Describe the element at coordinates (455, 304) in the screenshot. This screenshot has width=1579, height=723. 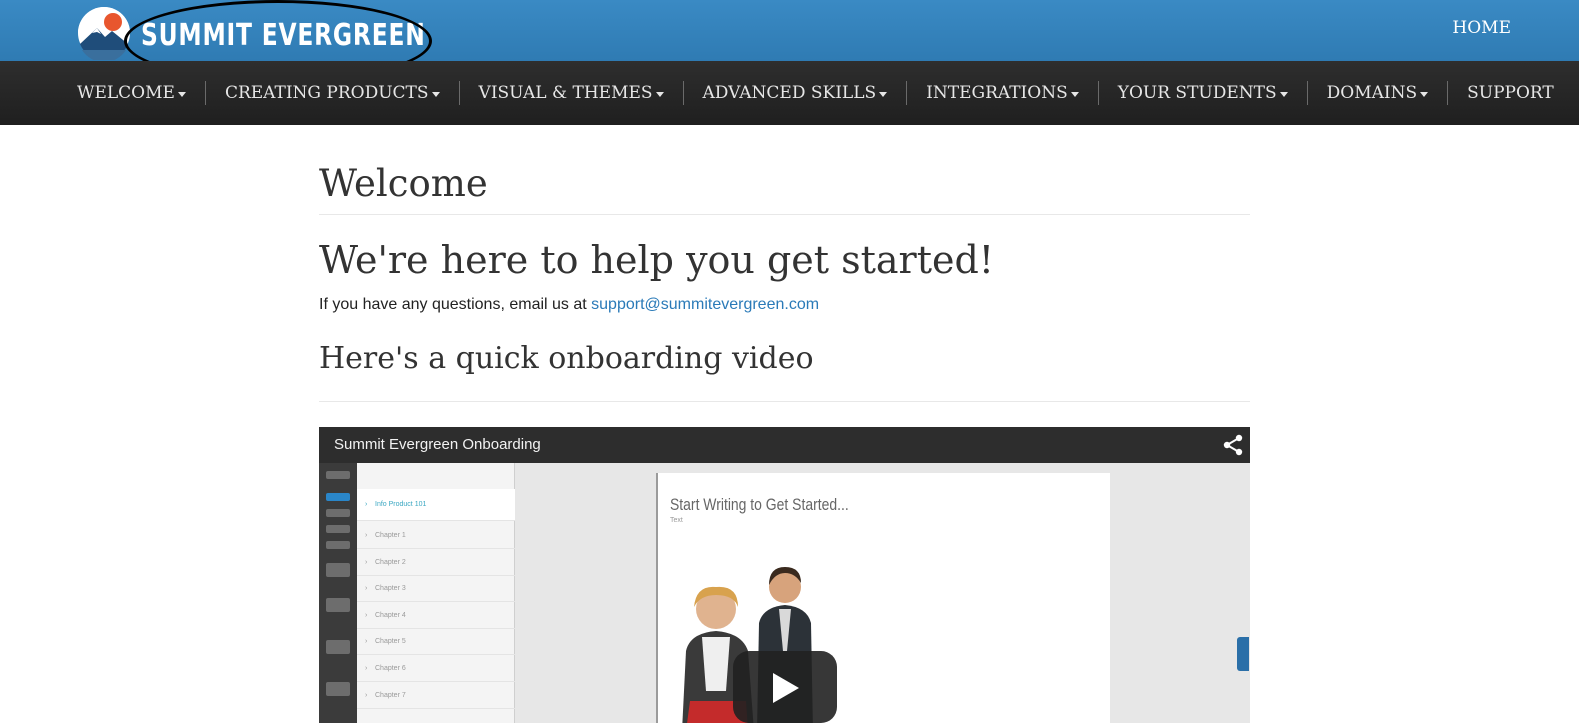
I see `contact-prefix: If you have any questions, email us at` at that location.